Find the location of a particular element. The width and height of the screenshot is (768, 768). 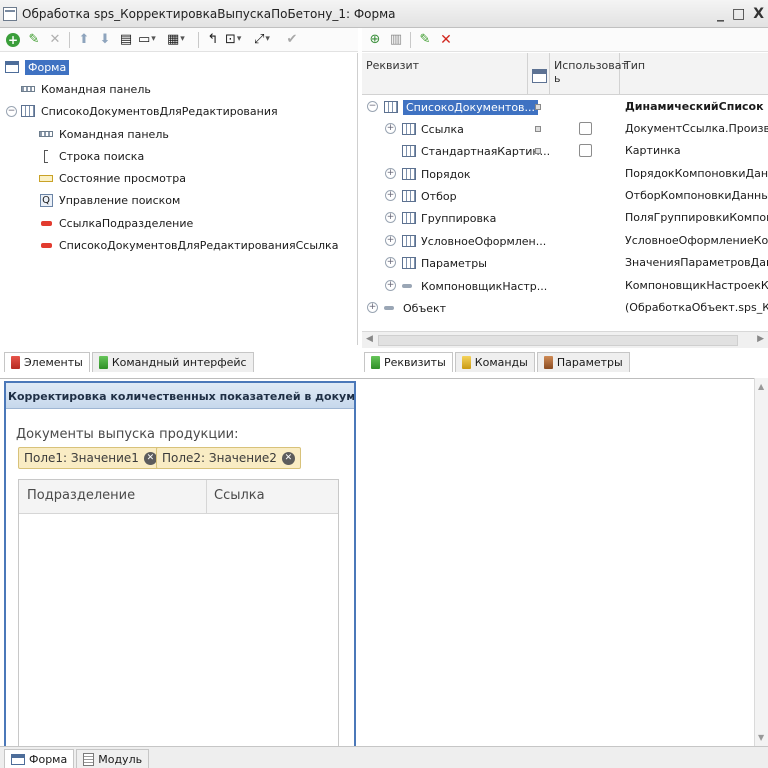

tree-item-document-list: СписокоДокументовДляРедактирования is located at coordinates (149, 111).